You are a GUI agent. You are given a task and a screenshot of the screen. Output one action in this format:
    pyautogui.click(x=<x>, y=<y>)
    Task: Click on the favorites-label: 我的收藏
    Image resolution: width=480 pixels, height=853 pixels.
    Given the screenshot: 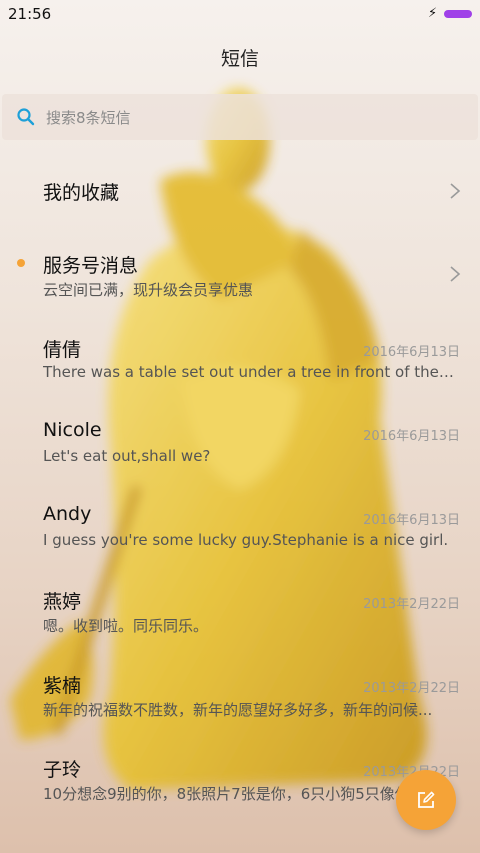 What is the action you would take?
    pyautogui.click(x=81, y=193)
    